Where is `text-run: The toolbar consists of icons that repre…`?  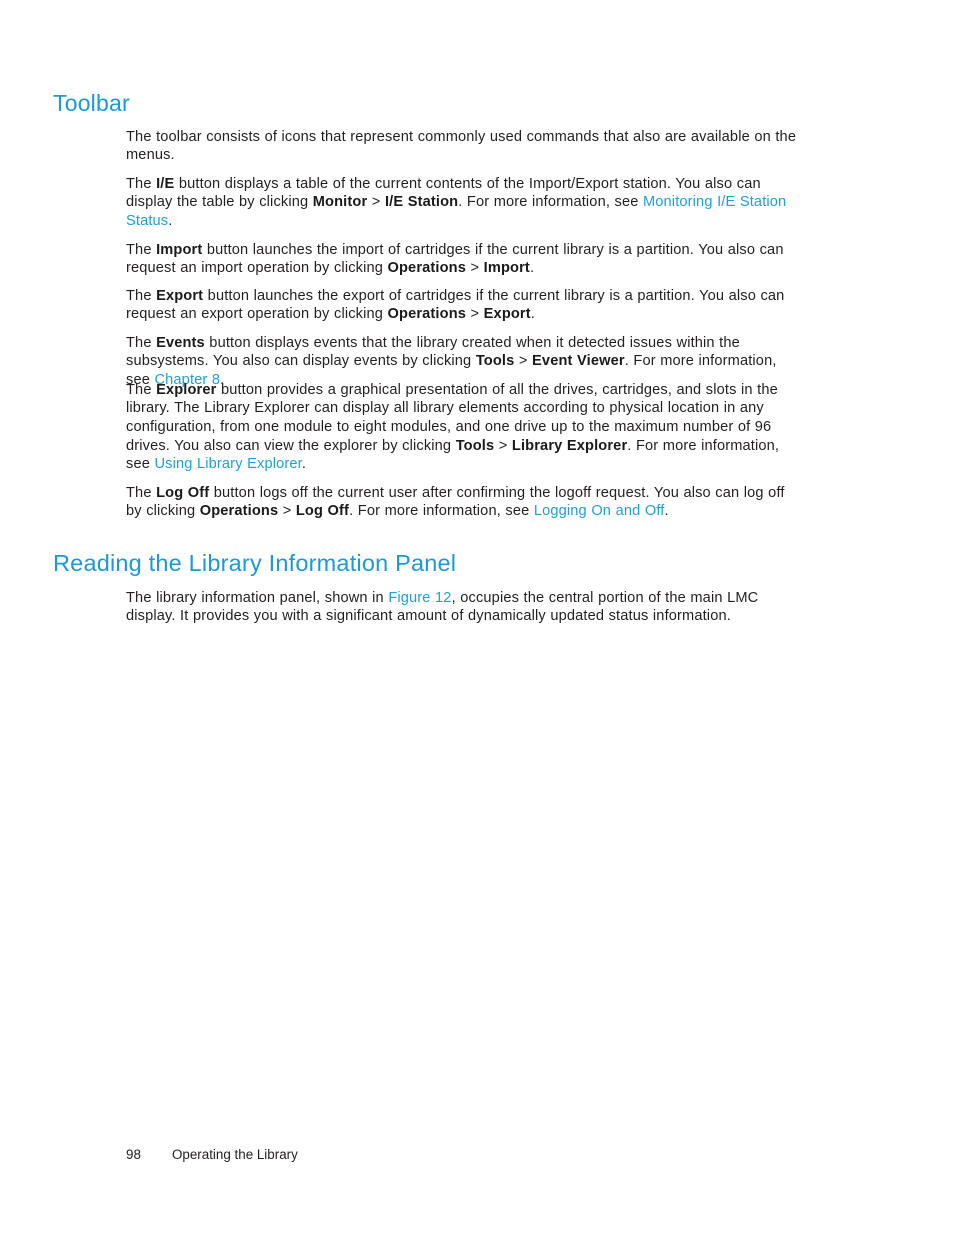
text-run: The toolbar consists of icons that repre… is located at coordinates (461, 146).